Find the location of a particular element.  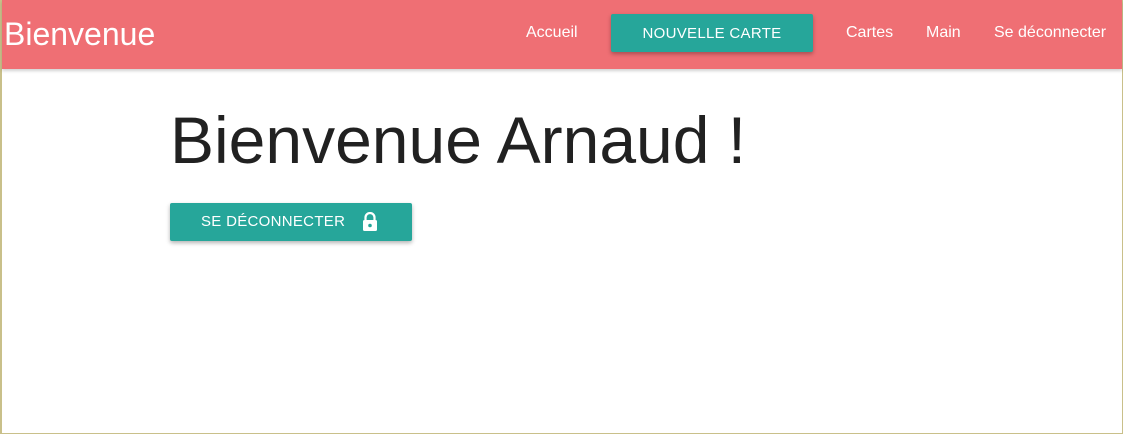

nav-link-logout: Se déconnecter is located at coordinates (1050, 33).